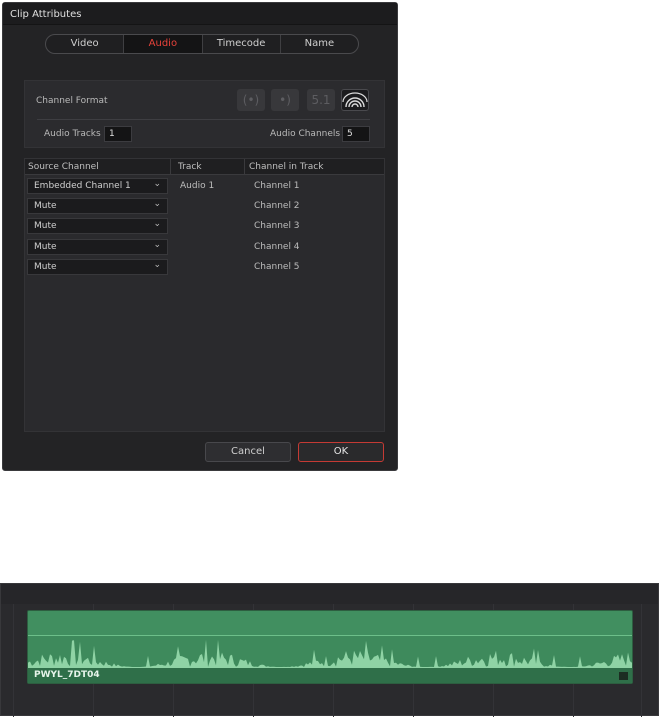  I want to click on stereo-icon: (•), so click(251, 100).